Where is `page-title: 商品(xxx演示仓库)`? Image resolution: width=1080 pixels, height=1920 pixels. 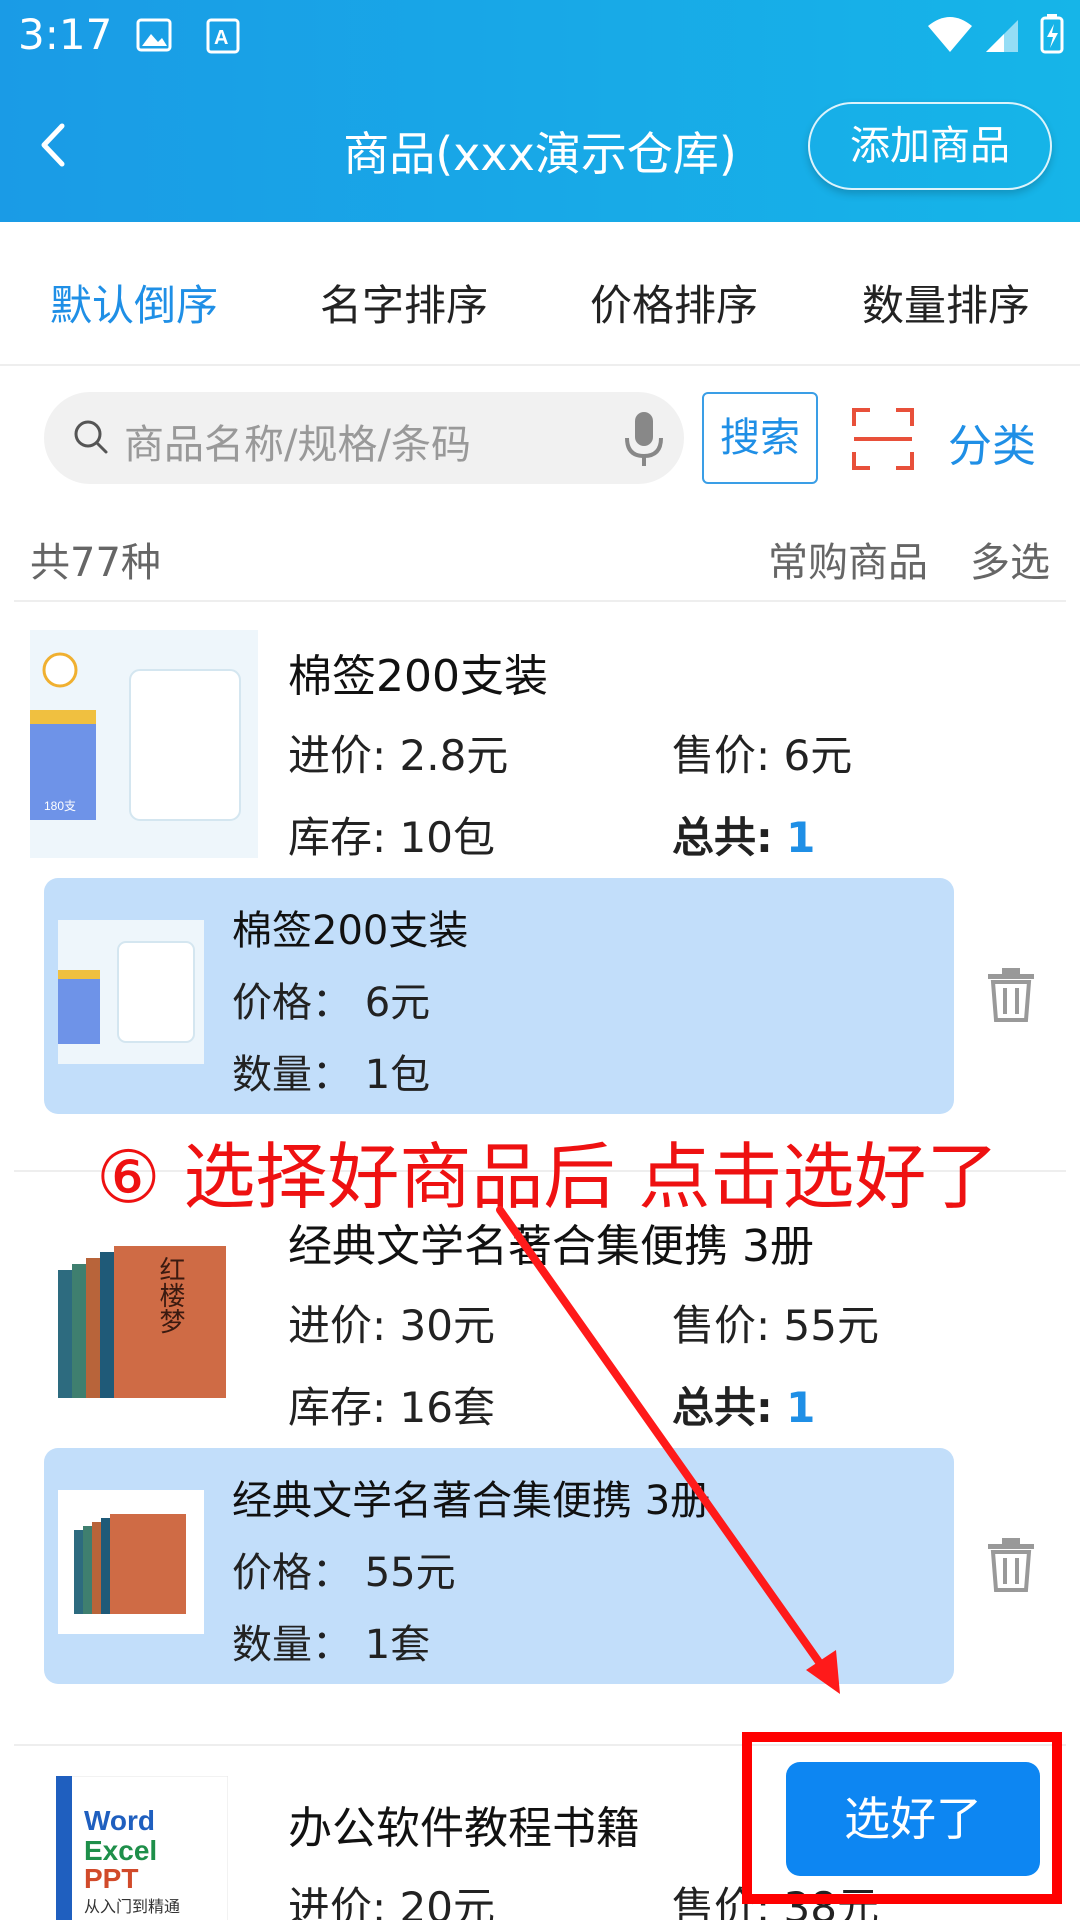
page-title: 商品(xxx演示仓库) is located at coordinates (540, 154).